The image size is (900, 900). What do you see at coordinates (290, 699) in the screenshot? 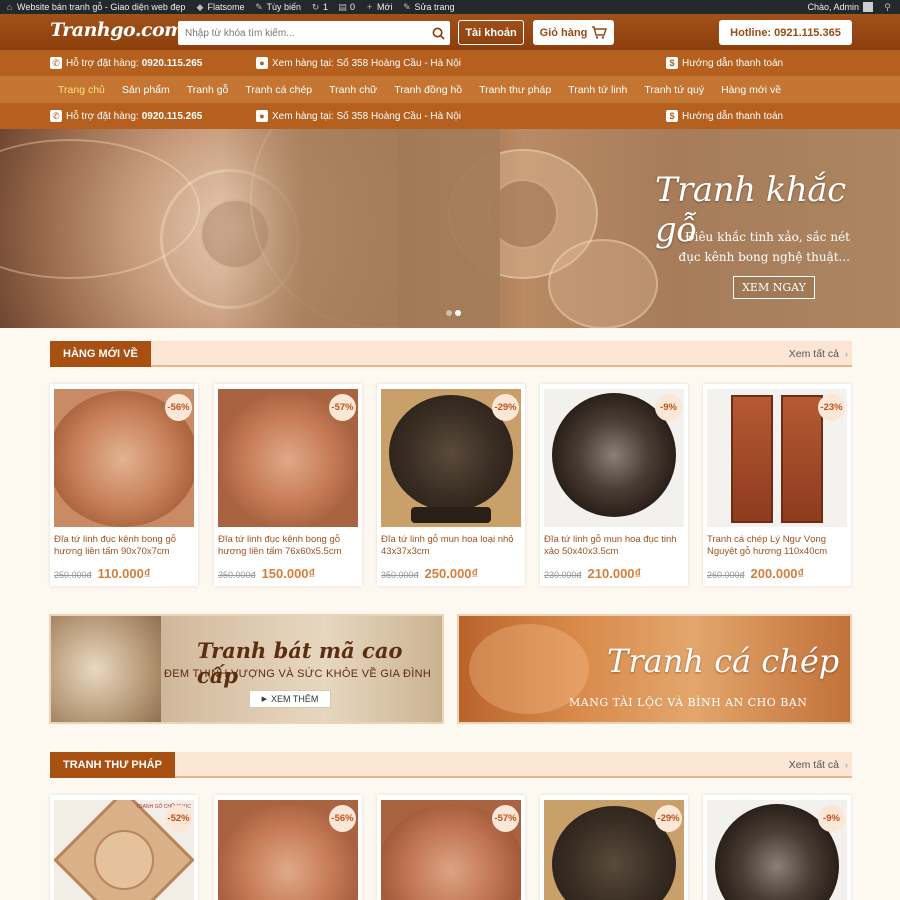
I see `promo-more-button: ▶ XEM THÊM` at bounding box center [290, 699].